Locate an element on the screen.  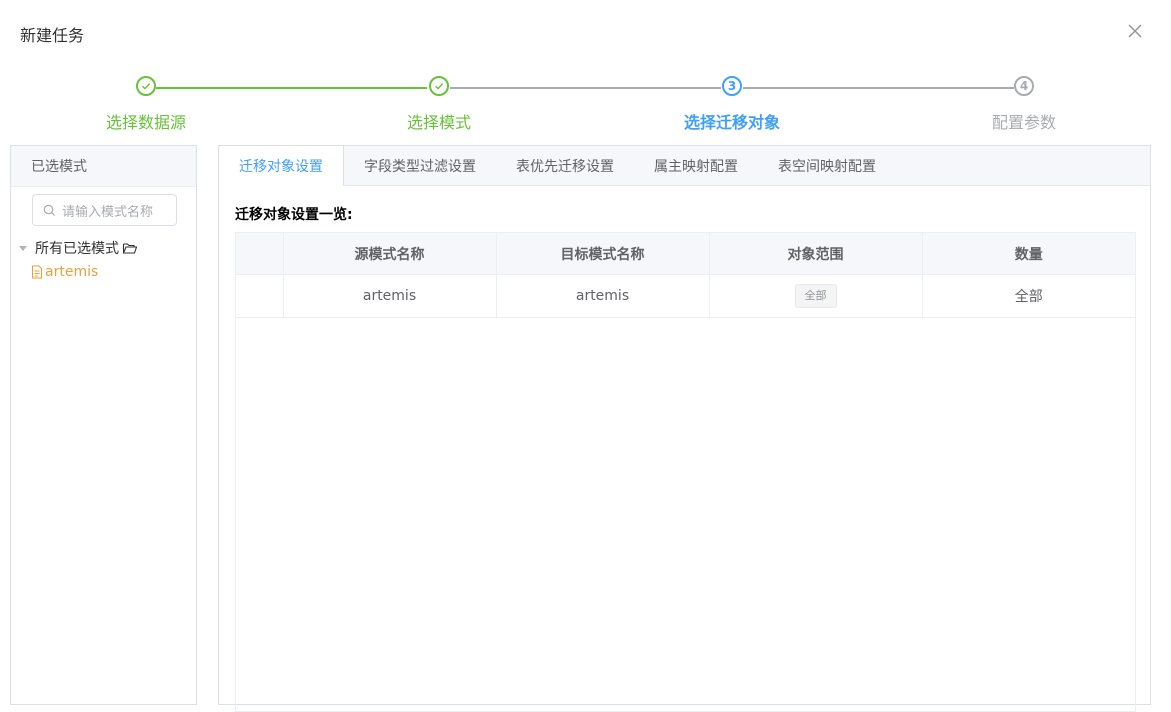
step-2-title: 选择模式 is located at coordinates (439, 122).